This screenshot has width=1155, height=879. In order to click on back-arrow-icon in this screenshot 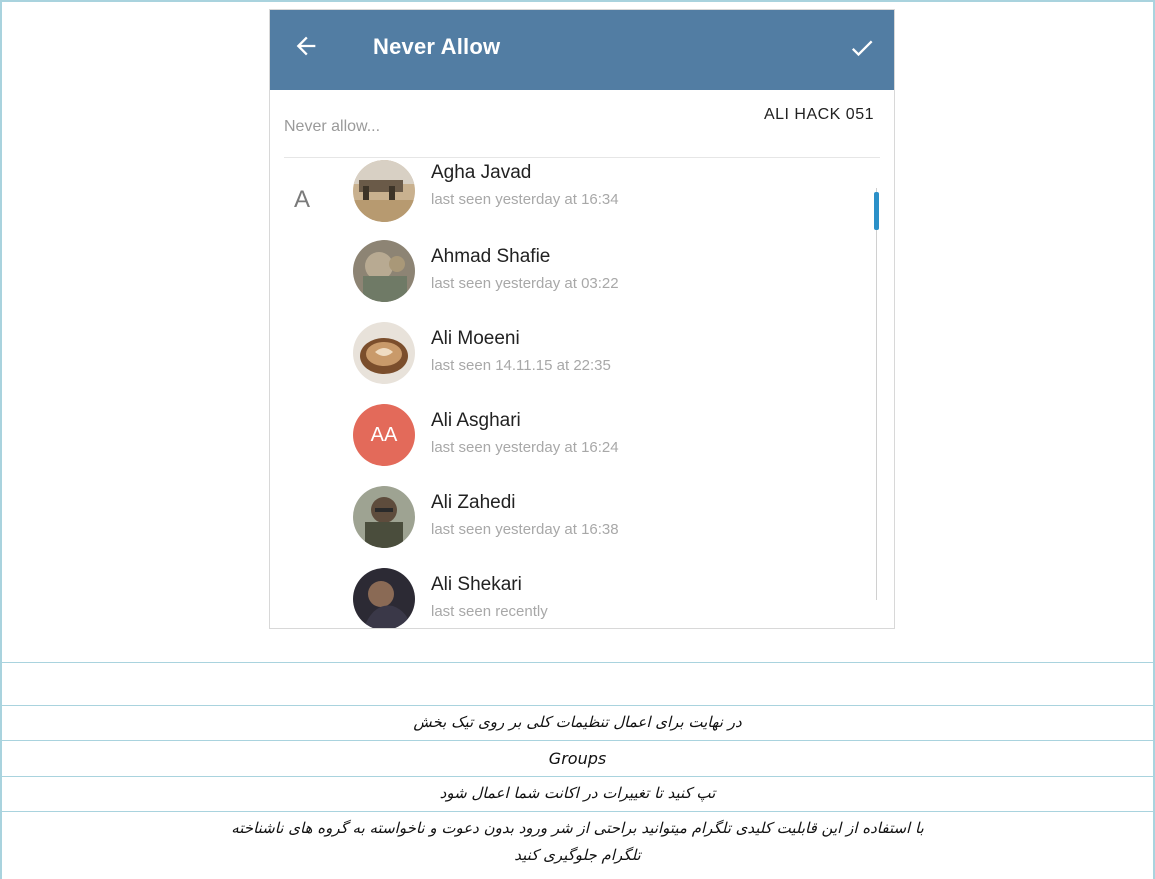, I will do `click(306, 46)`.